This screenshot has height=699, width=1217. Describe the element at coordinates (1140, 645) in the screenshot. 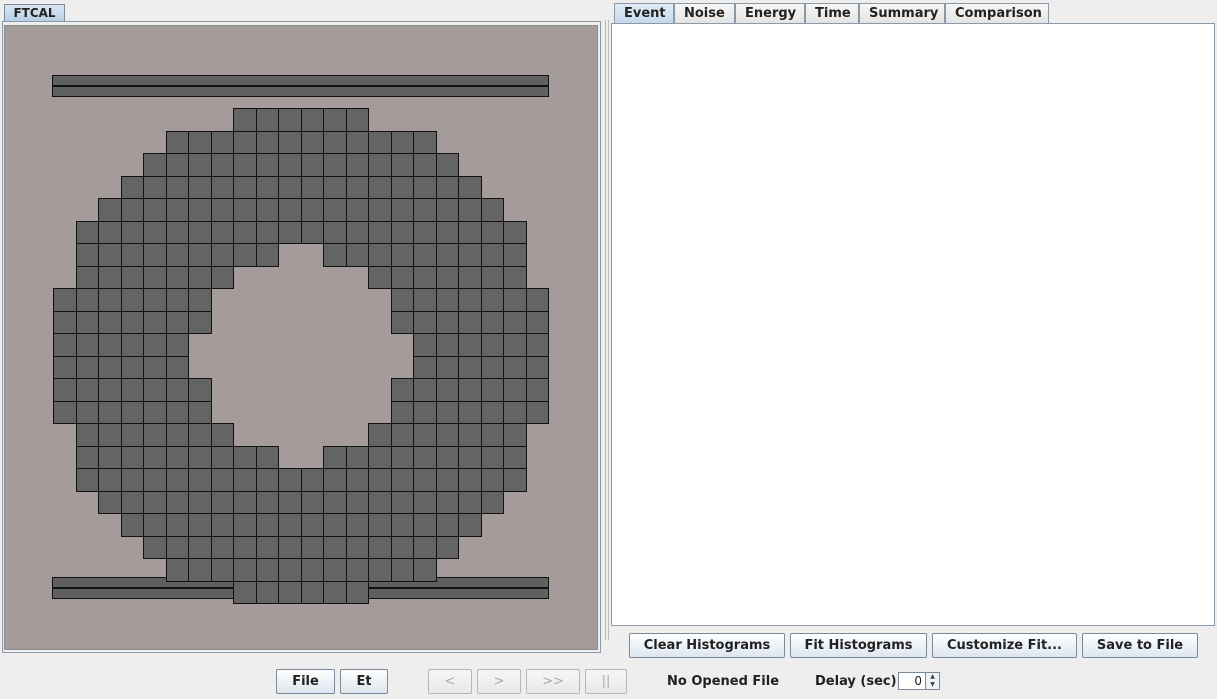

I see `save-to-file-button: Save to File` at that location.